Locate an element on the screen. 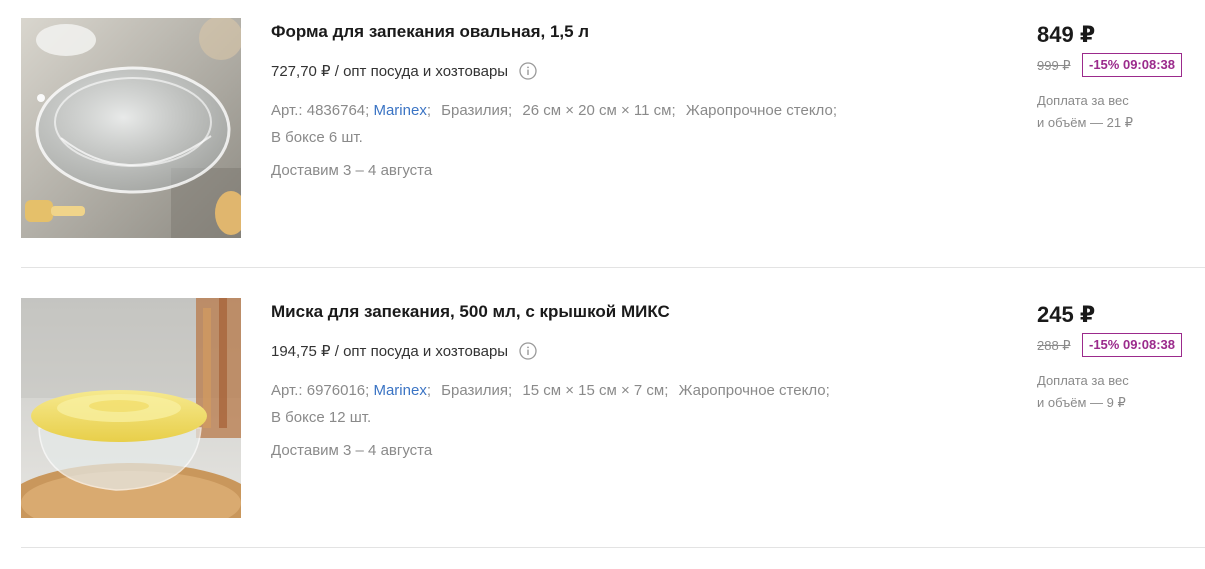 This screenshot has width=1205, height=569. extra-charge: Доплата за вес и объём — 9 ₽ is located at coordinates (1117, 392).